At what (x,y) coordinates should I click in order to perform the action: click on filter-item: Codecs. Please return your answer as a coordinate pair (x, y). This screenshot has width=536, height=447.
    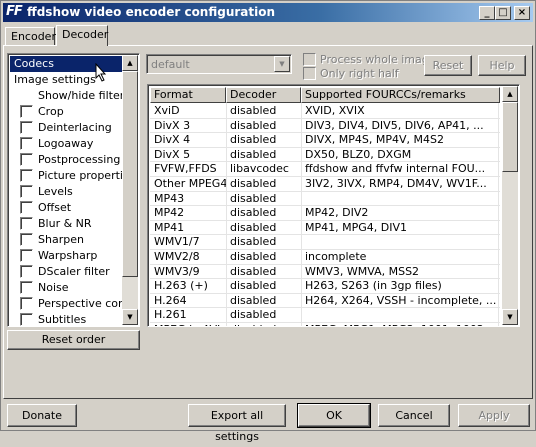
    Looking at the image, I should click on (68, 64).